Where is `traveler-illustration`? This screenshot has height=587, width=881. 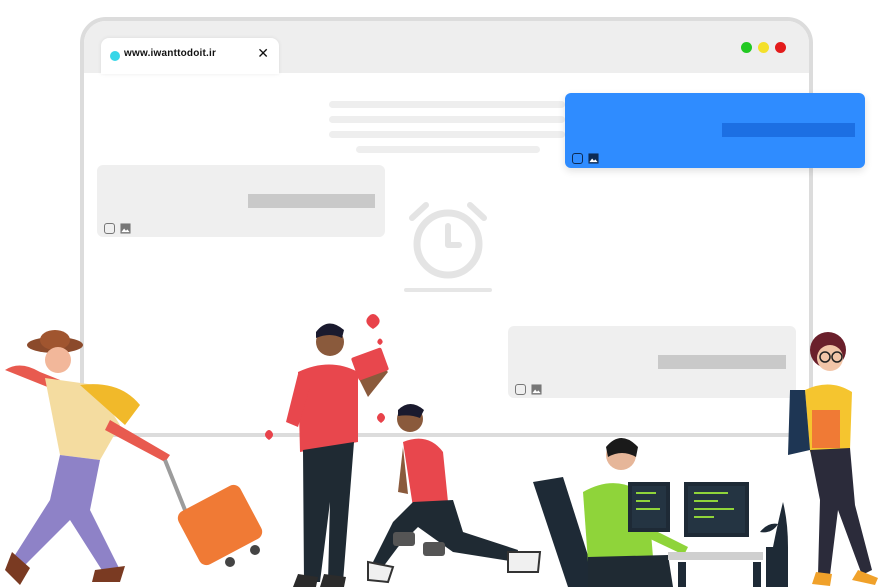
traveler-illustration is located at coordinates (134, 457).